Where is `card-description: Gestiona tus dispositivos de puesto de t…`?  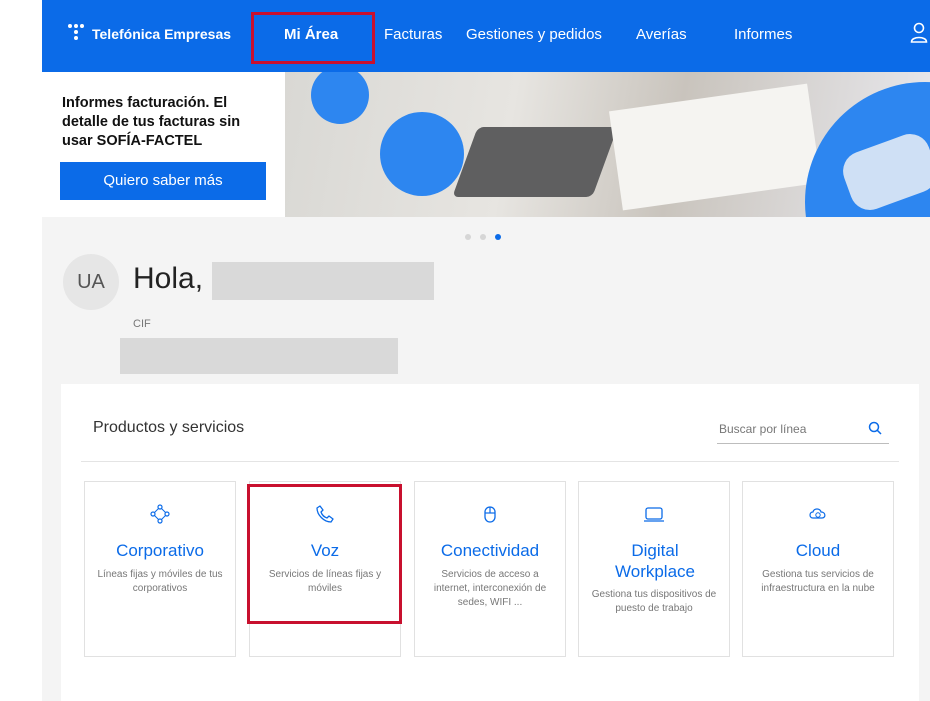
card-description: Gestiona tus dispositivos de puesto de t… is located at coordinates (654, 601).